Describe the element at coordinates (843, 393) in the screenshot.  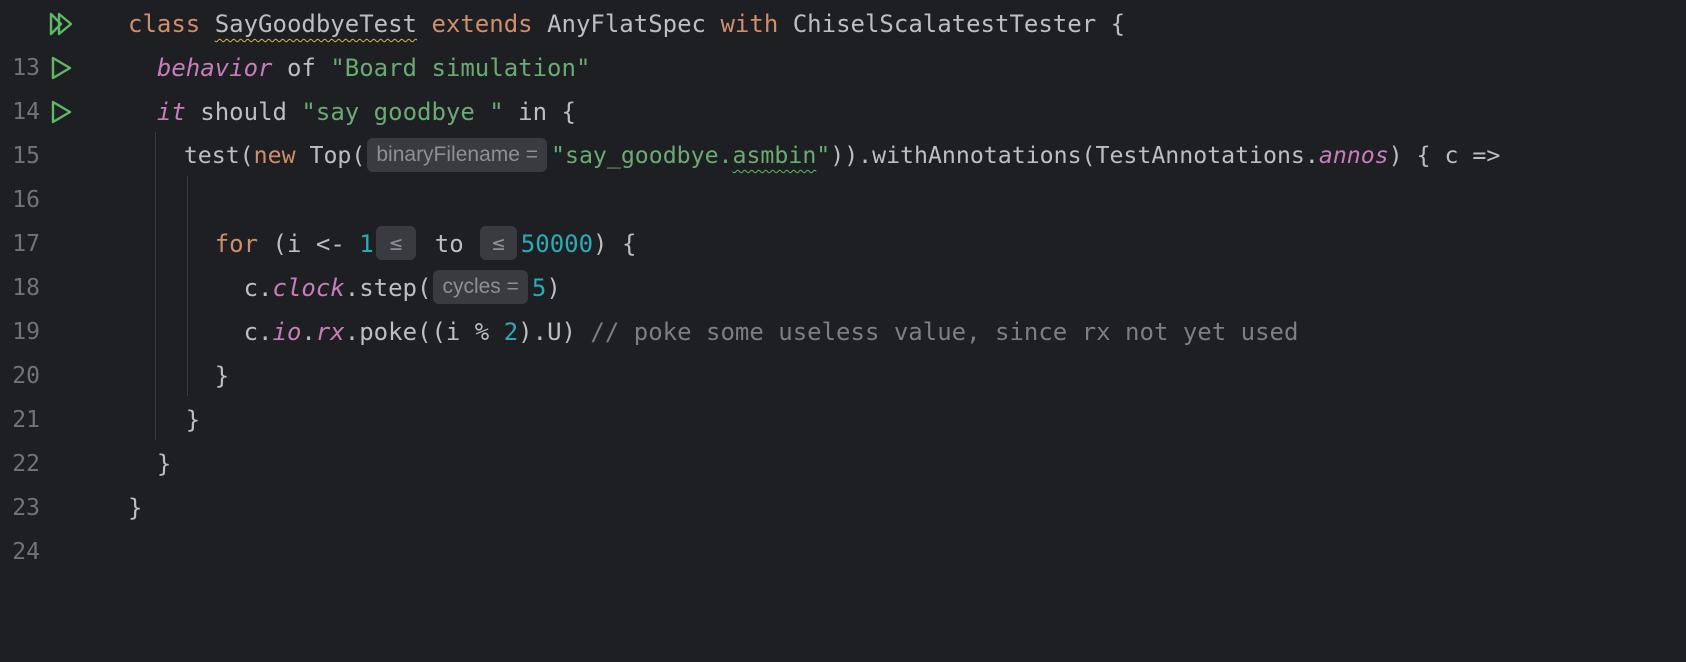
I see `code-line-21: 21 }` at that location.